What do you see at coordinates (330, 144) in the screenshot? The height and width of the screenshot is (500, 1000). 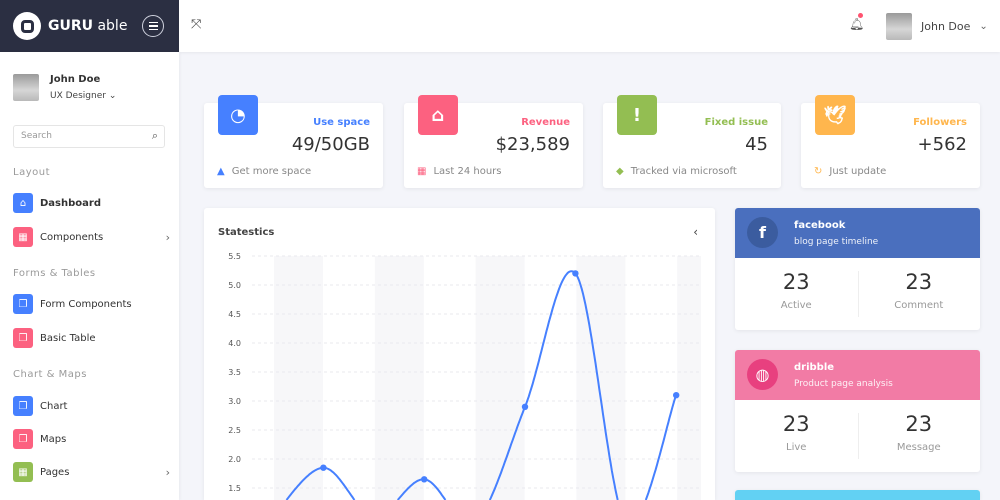 I see `stat-value: 49/50GB` at bounding box center [330, 144].